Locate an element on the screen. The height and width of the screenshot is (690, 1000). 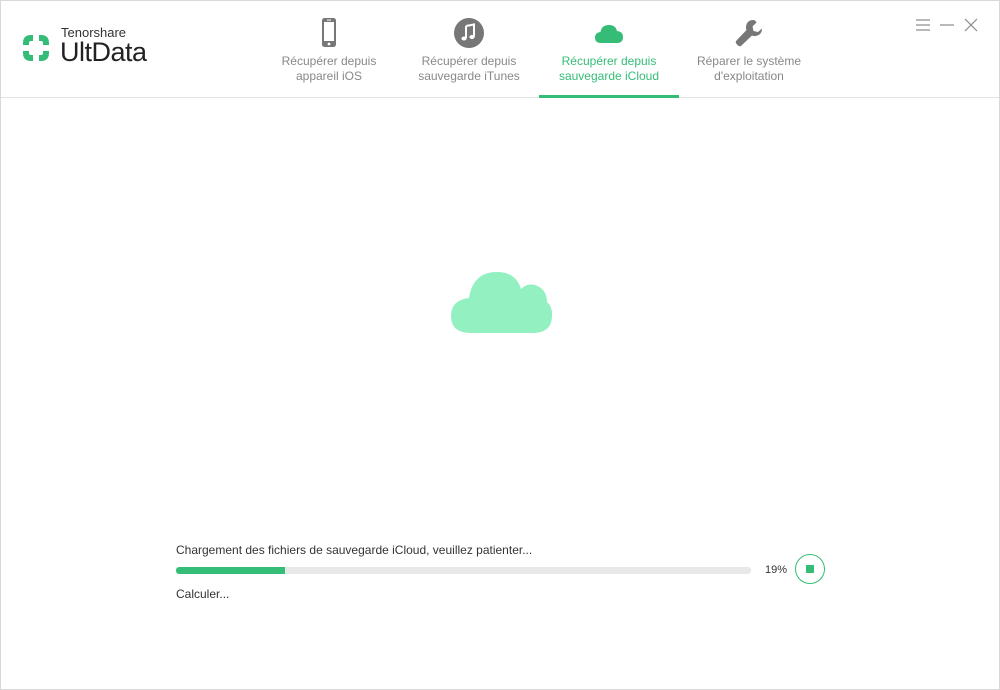
phone-icon is located at coordinates (329, 32).